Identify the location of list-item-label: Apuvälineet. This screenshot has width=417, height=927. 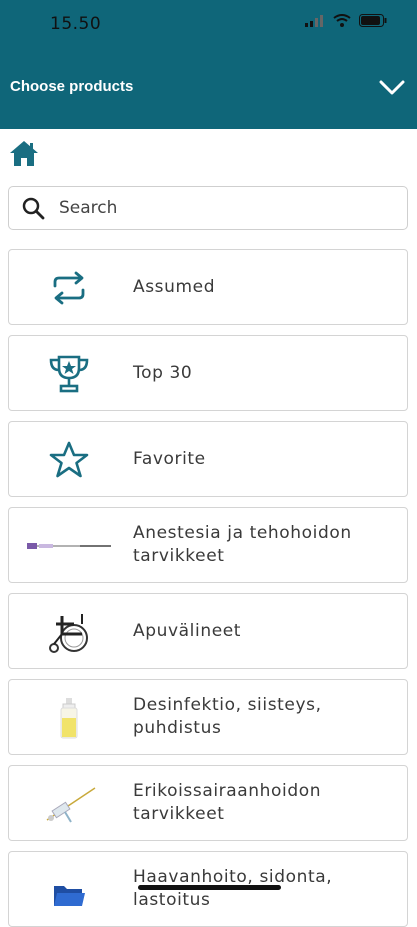
(187, 630).